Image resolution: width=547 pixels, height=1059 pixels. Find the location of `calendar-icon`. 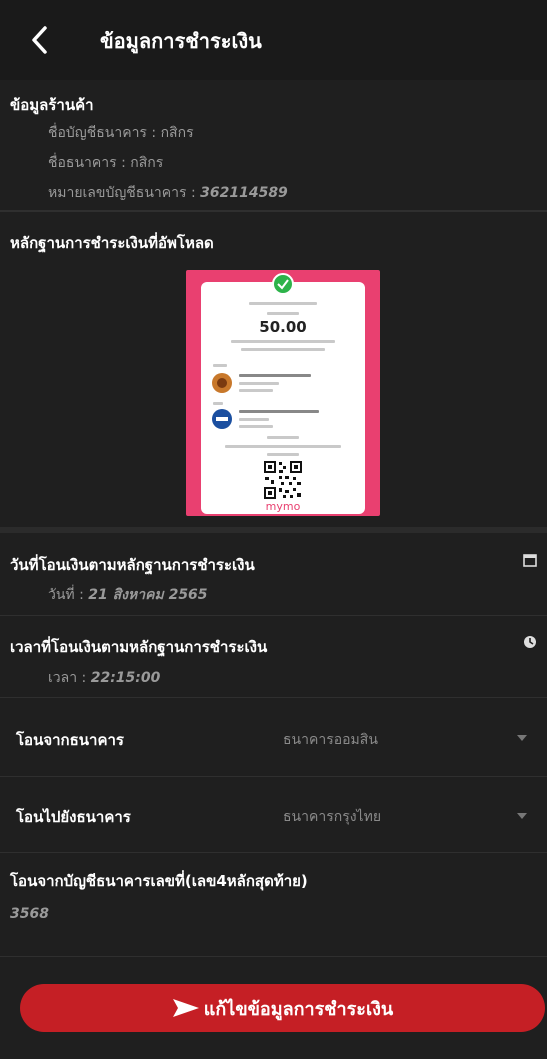

calendar-icon is located at coordinates (530, 560).